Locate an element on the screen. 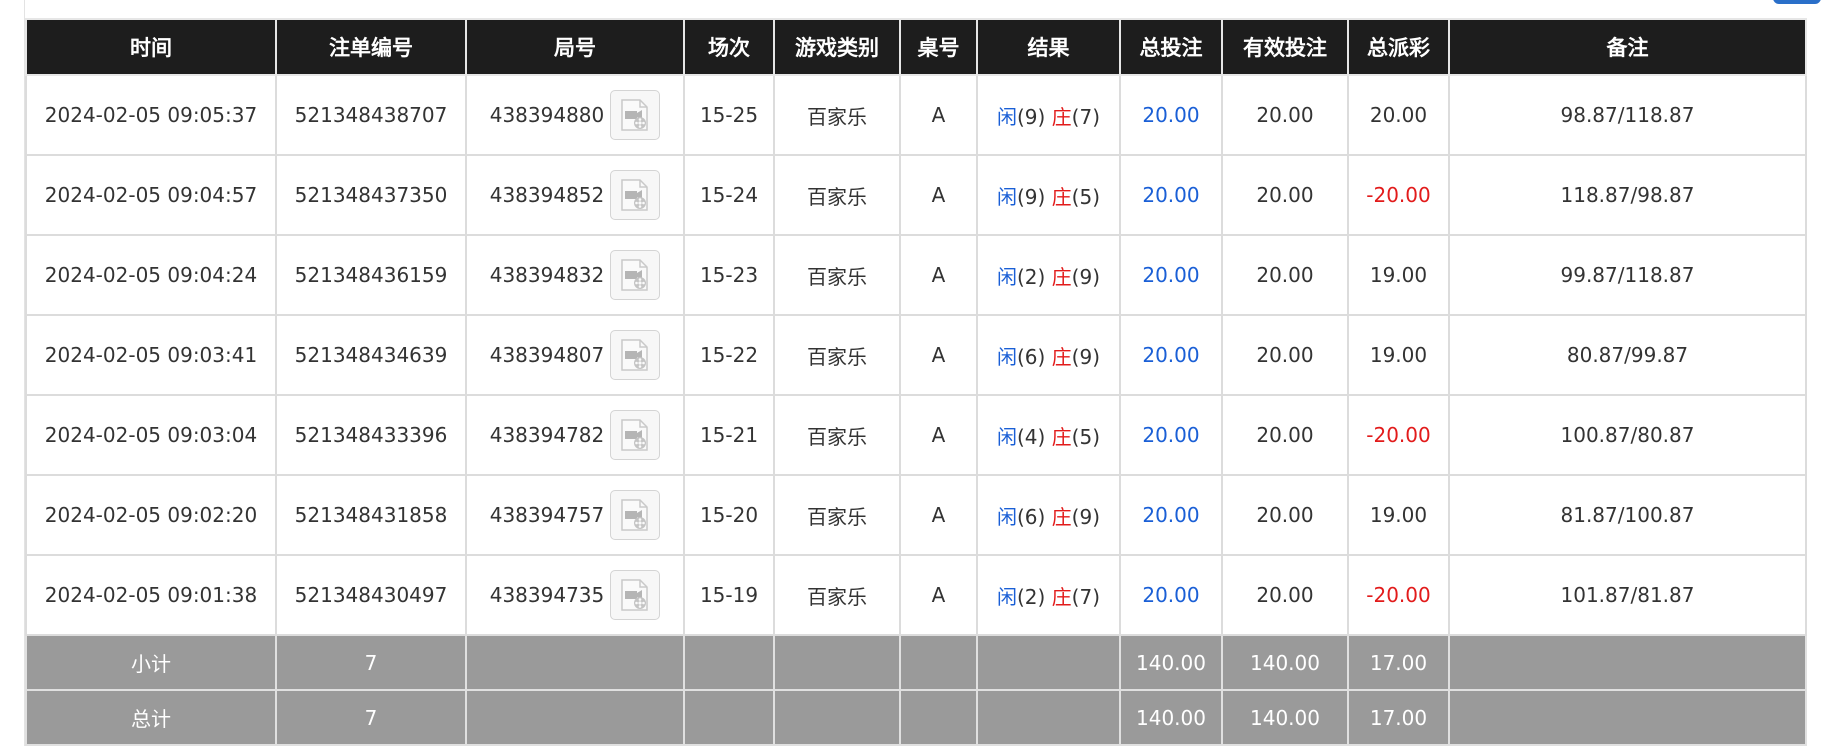  cell-result: 闲(9) 庄(5) is located at coordinates (1048, 195).